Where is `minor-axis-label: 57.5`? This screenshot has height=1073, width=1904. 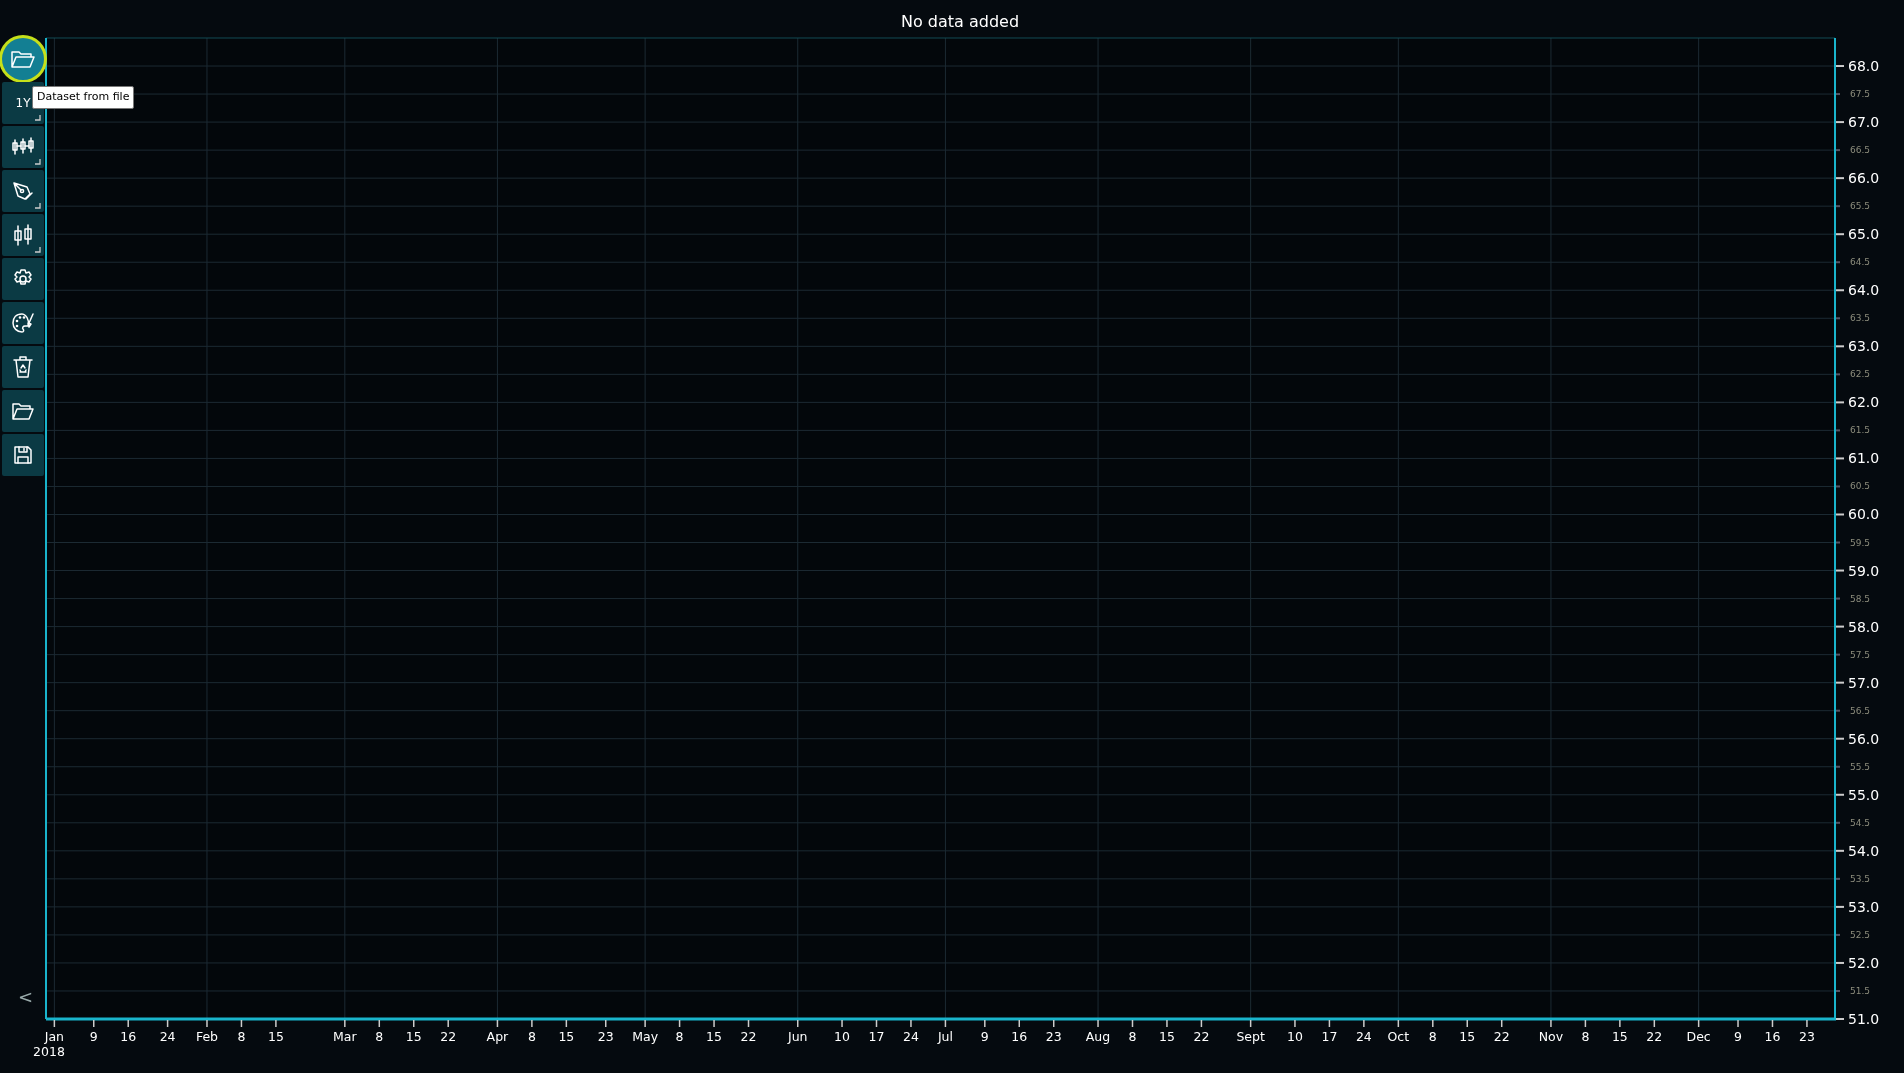
minor-axis-label: 57.5 is located at coordinates (1860, 654).